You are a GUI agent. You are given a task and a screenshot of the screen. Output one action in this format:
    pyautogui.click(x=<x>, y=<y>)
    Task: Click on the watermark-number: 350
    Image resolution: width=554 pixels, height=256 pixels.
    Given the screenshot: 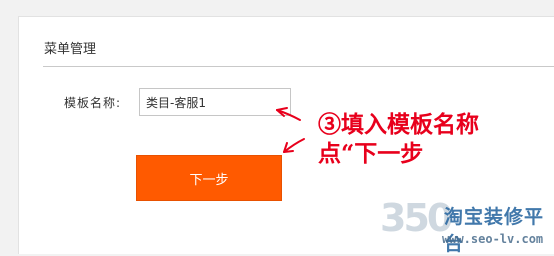 What is the action you would take?
    pyautogui.click(x=416, y=218)
    